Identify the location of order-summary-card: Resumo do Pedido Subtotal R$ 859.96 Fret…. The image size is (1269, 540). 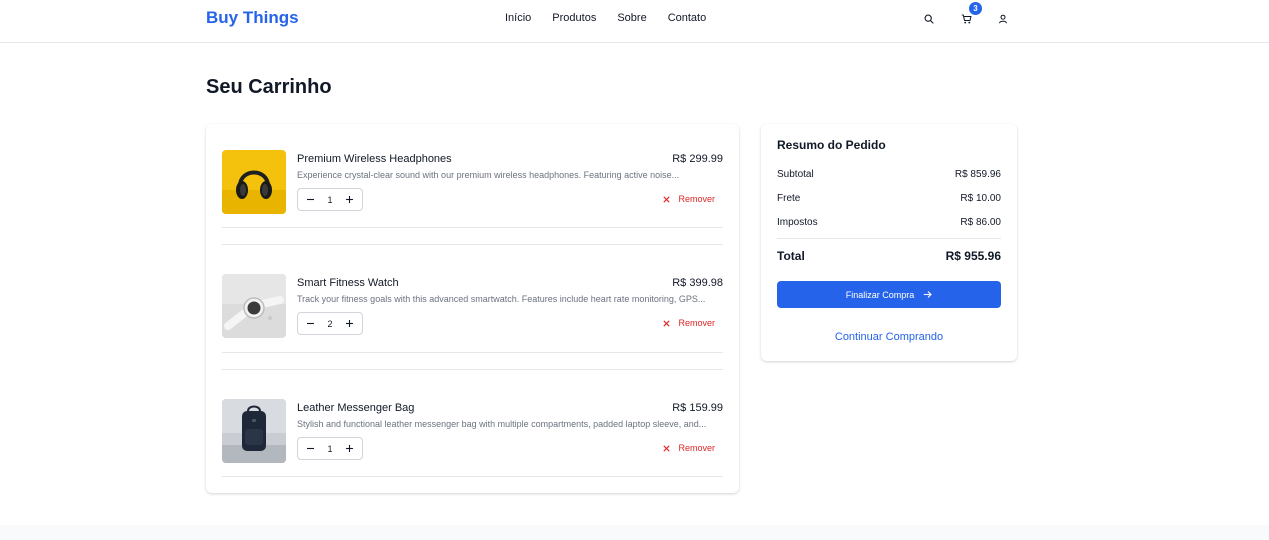
(889, 242).